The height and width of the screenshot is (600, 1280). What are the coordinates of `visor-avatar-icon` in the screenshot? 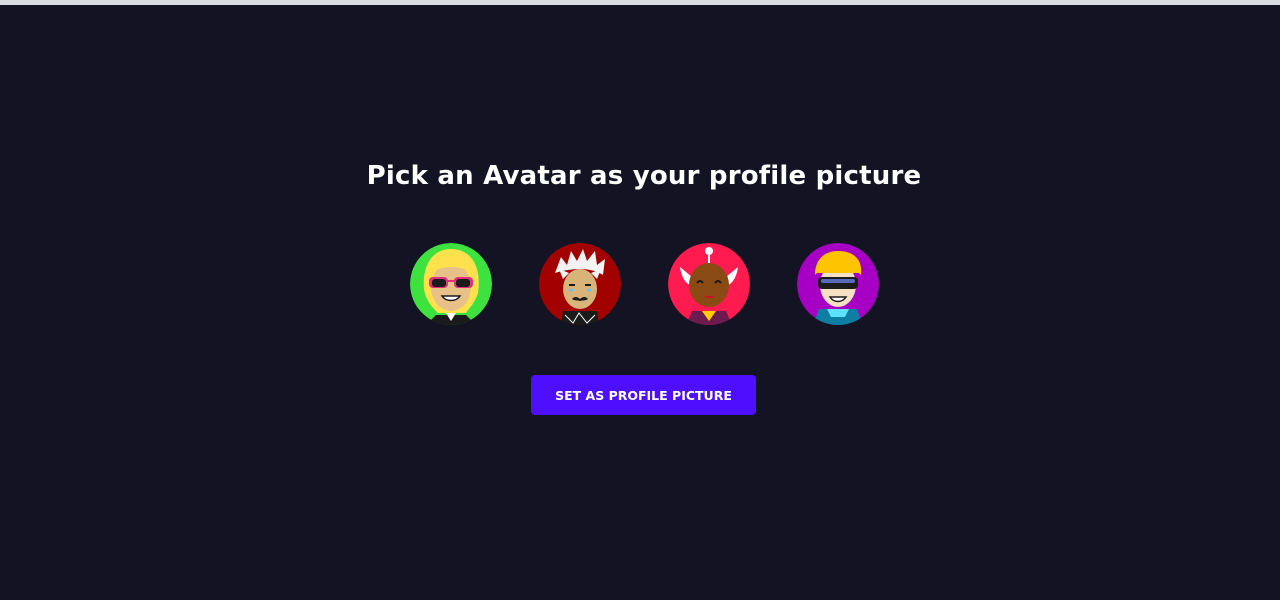 It's located at (838, 284).